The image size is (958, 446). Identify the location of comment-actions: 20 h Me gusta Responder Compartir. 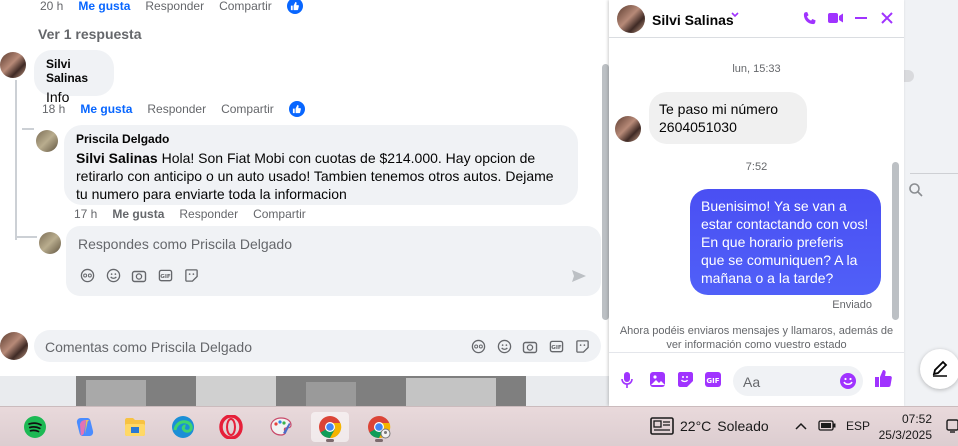
(179, 7).